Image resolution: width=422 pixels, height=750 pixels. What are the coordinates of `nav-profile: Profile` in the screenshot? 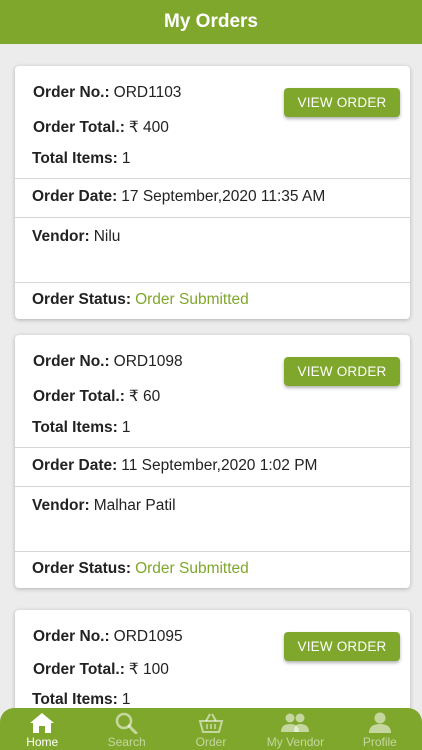 It's located at (380, 729).